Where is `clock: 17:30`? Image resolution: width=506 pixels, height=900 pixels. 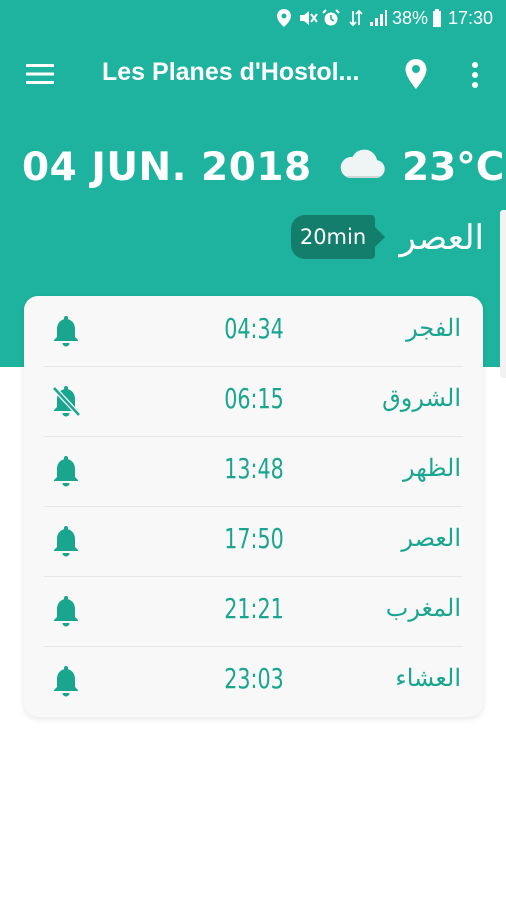
clock: 17:30 is located at coordinates (471, 18).